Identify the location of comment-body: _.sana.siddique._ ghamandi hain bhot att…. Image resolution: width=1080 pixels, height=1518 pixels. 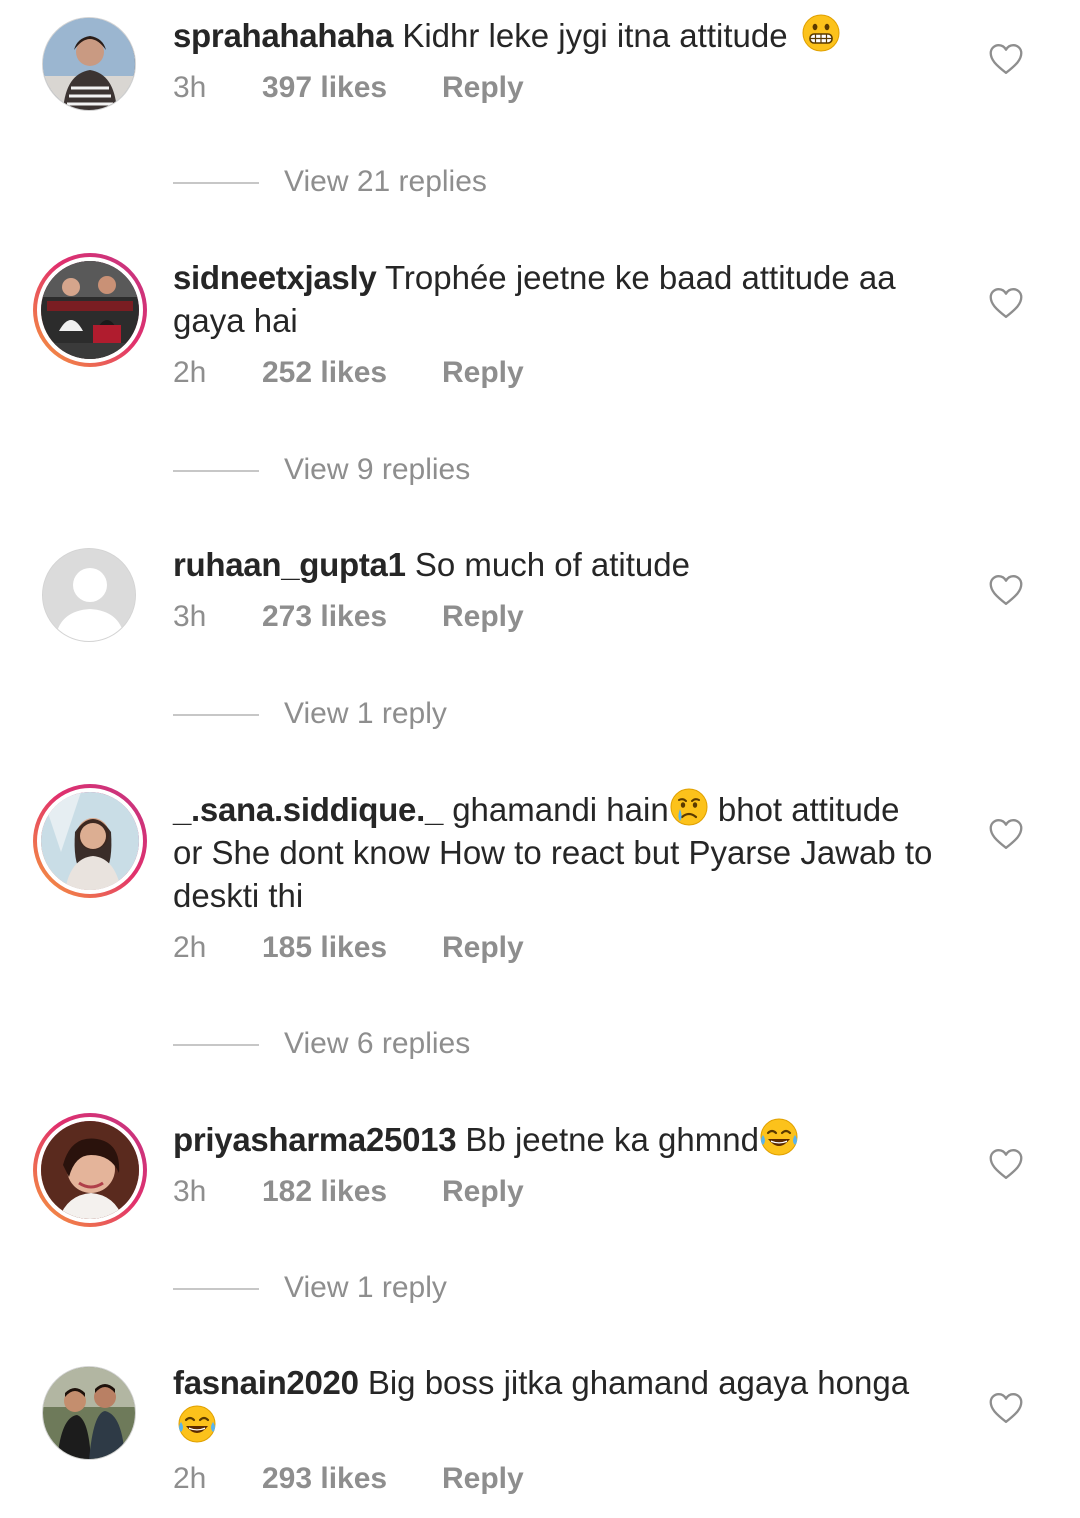
(553, 879).